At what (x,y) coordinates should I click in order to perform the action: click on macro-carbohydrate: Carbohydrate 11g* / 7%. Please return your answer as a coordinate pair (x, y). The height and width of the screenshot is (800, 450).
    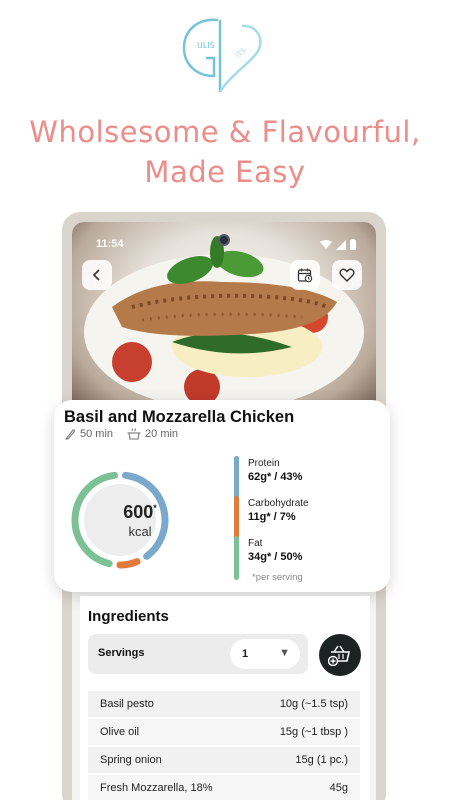
    Looking at the image, I should click on (271, 518).